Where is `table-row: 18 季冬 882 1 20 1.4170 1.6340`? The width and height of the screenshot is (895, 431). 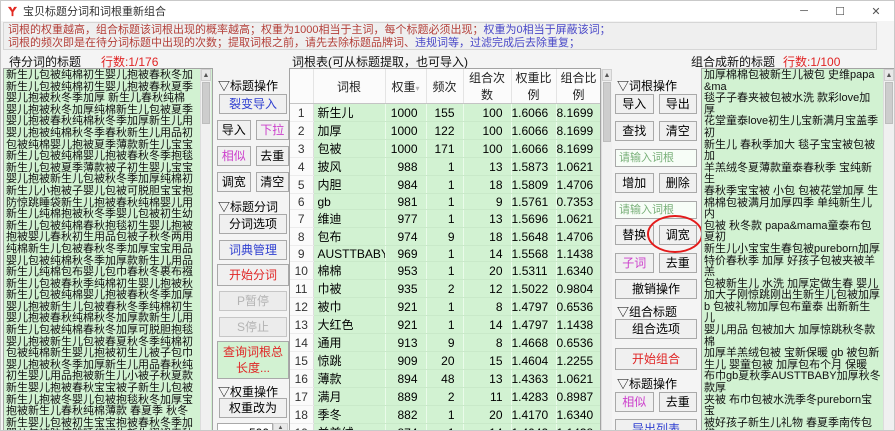
table-row: 18 季冬 882 1 20 1.4170 1.6340 is located at coordinates (445, 414).